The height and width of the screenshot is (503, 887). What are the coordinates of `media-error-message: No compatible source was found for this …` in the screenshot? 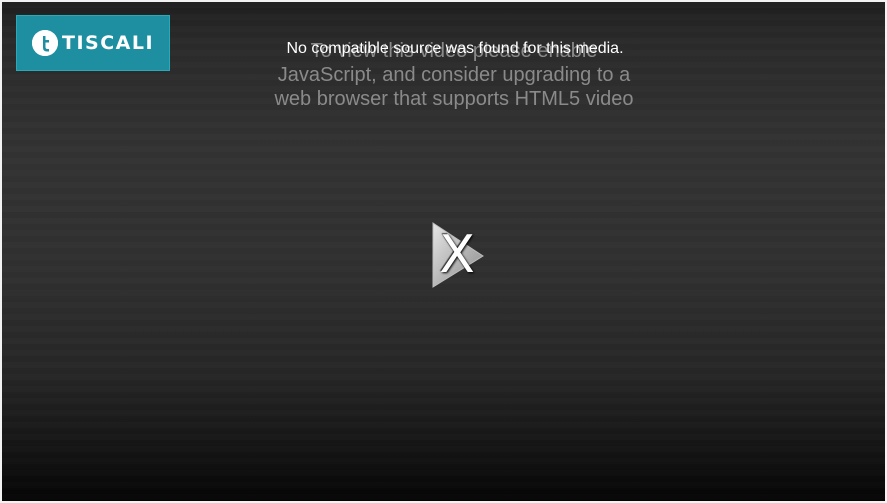 It's located at (455, 48).